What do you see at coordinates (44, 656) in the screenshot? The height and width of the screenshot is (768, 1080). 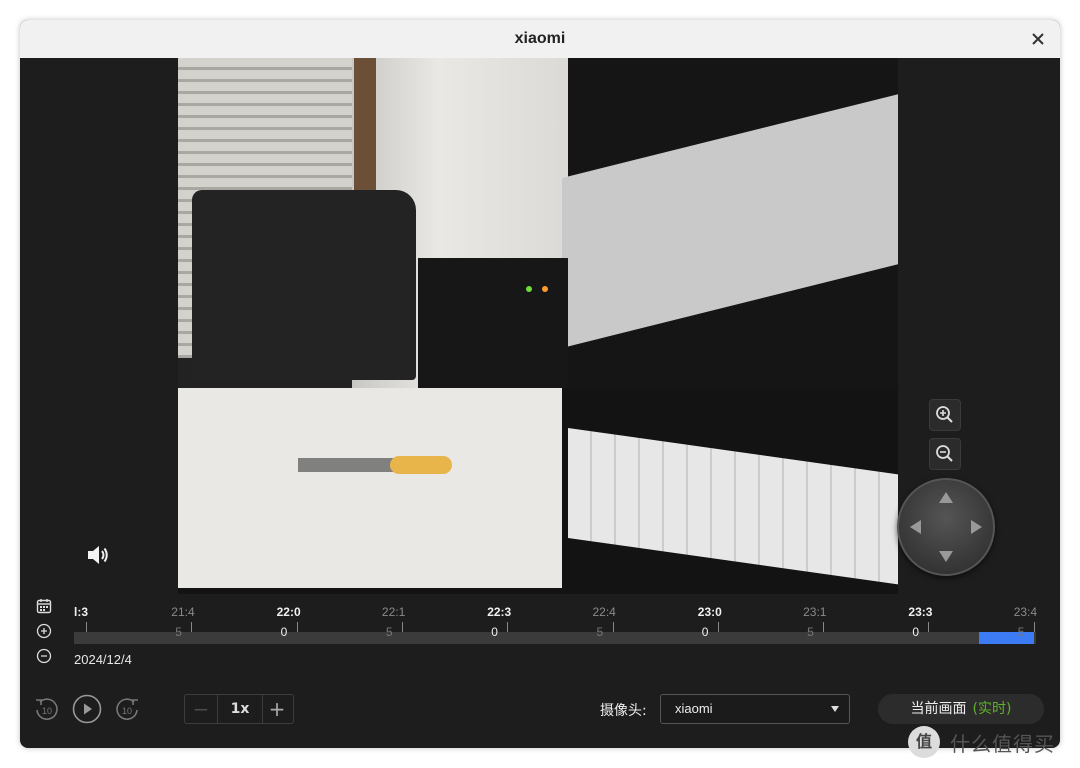 I see `timeline-zoom-out-icon` at bounding box center [44, 656].